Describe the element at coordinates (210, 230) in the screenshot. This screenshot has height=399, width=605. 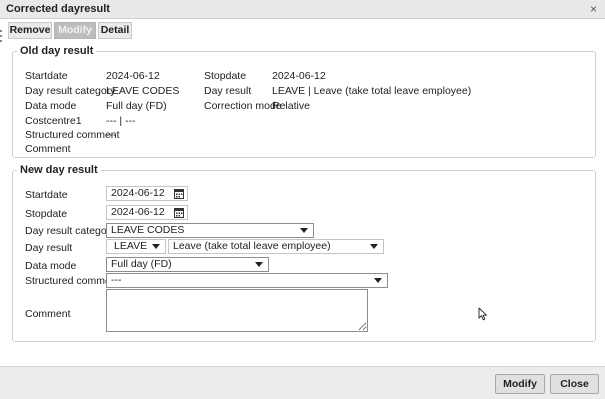
I see `day-result-category-select: LEAVE CODES` at that location.